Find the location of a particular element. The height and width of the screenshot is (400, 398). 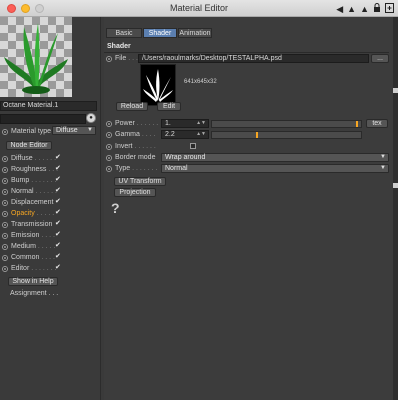

channel-label: Transmission is located at coordinates (32, 224).